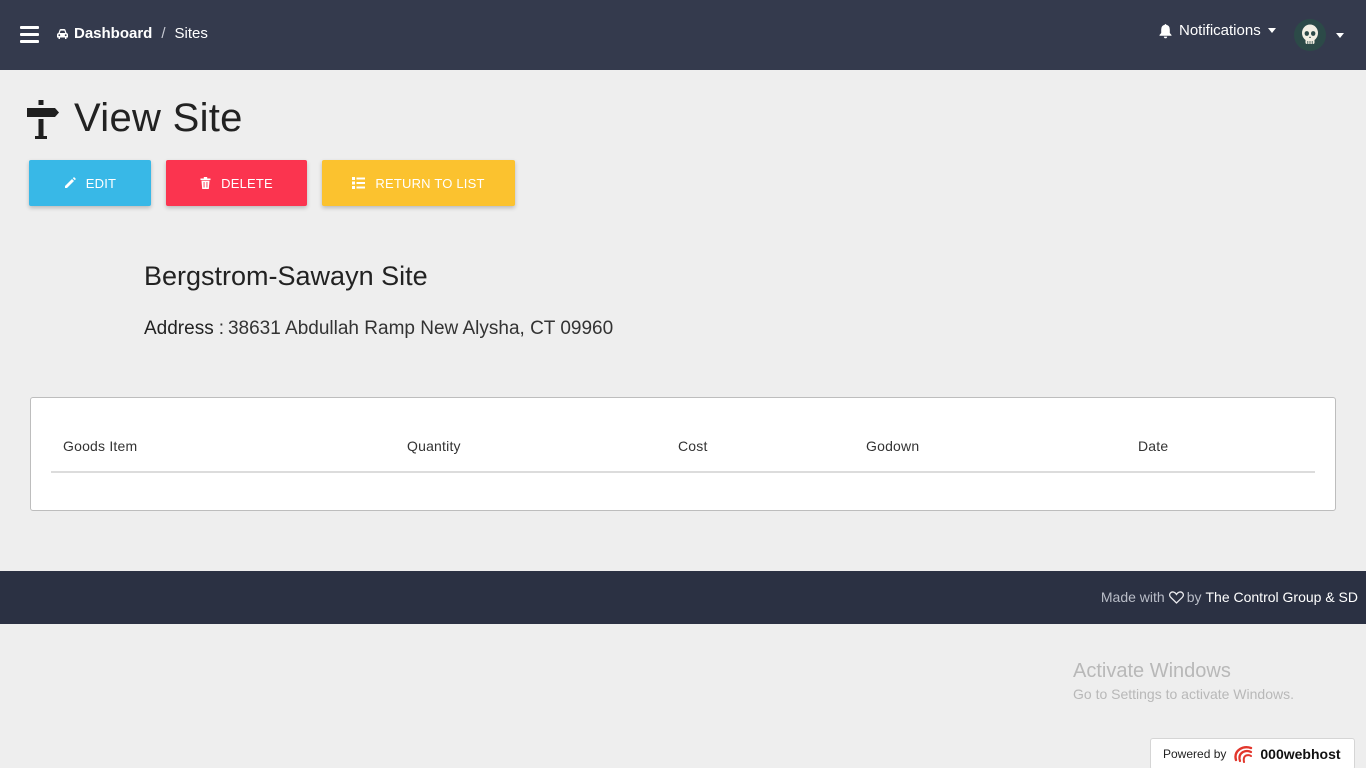 The width and height of the screenshot is (1366, 768). What do you see at coordinates (1165, 30) in the screenshot?
I see `bell-icon` at bounding box center [1165, 30].